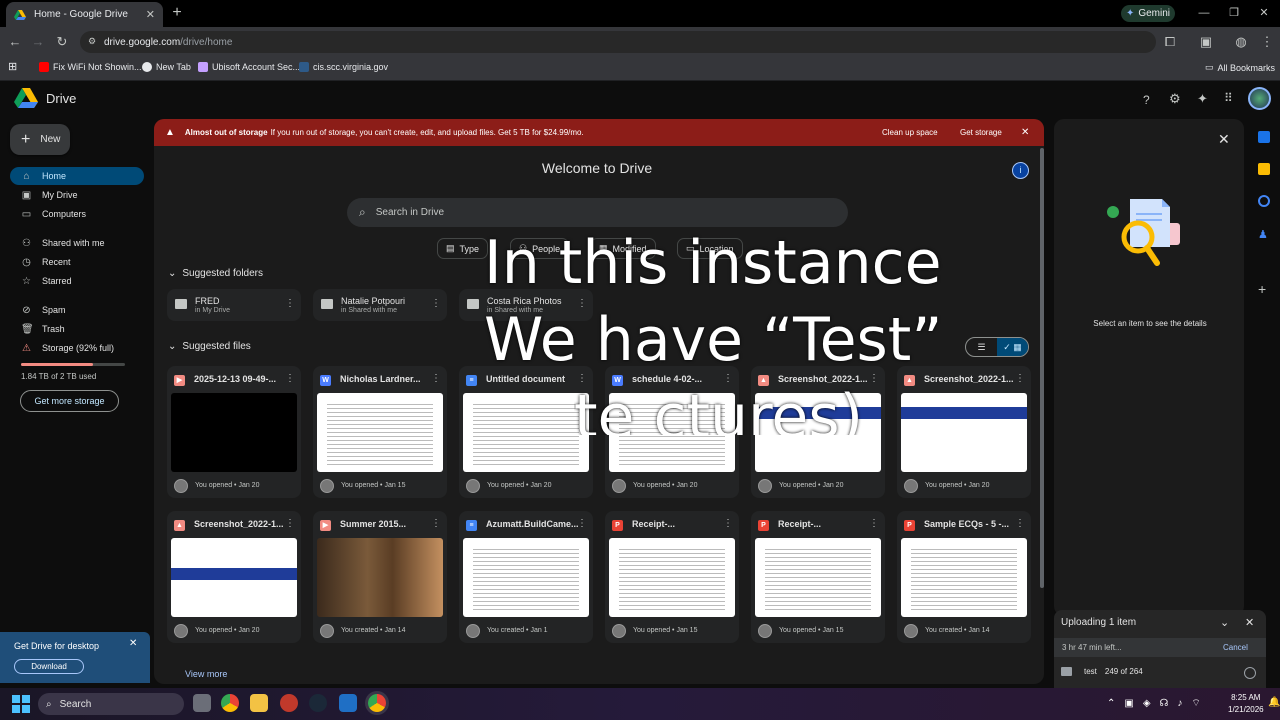 The image size is (1280, 720). What do you see at coordinates (21, 704) in the screenshot?
I see `windows-start-icon` at bounding box center [21, 704].